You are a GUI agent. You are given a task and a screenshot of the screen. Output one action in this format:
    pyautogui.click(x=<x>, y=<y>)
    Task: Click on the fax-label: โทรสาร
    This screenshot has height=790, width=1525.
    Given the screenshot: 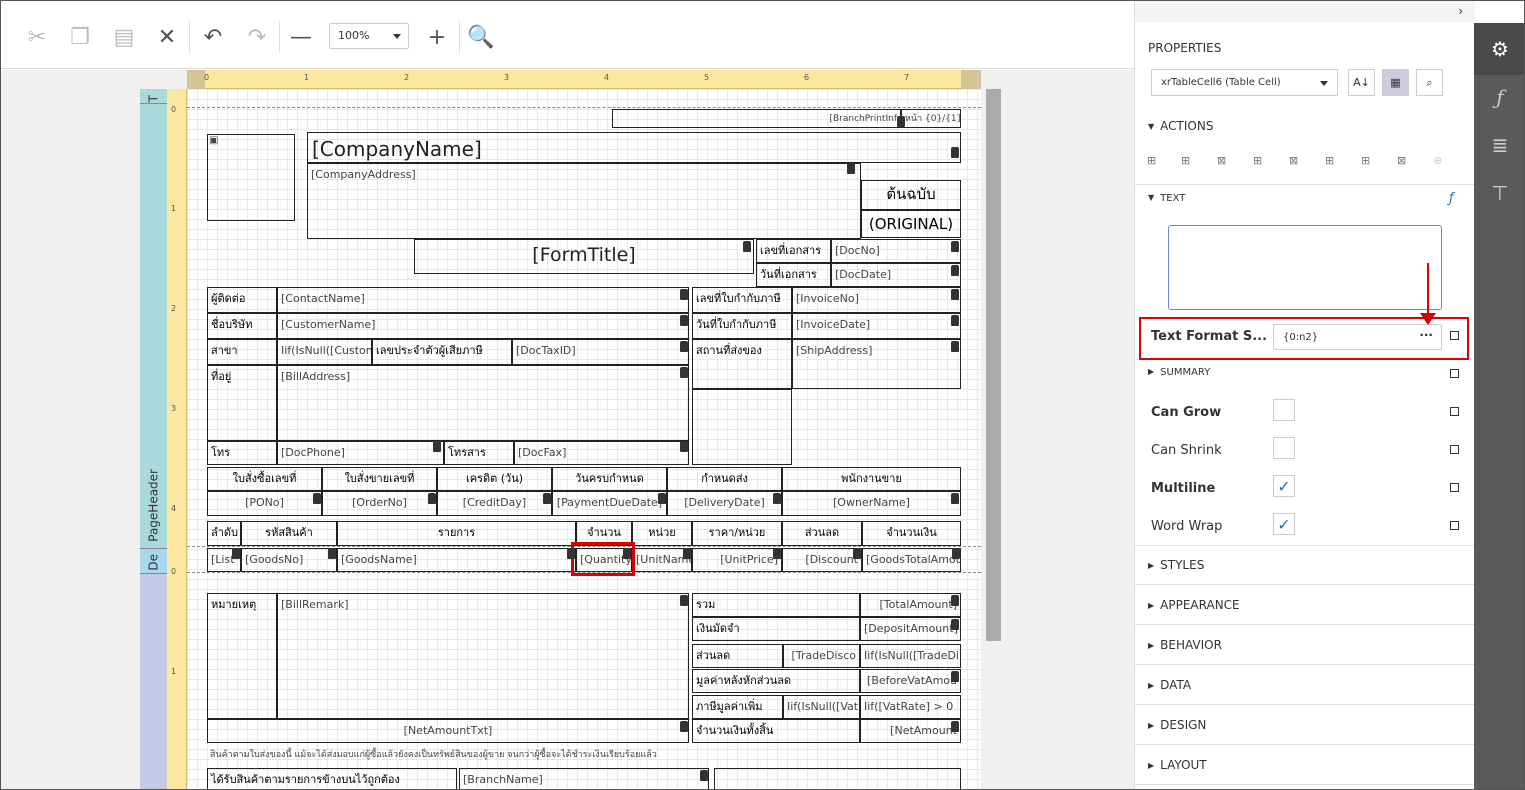 What is the action you would take?
    pyautogui.click(x=479, y=453)
    